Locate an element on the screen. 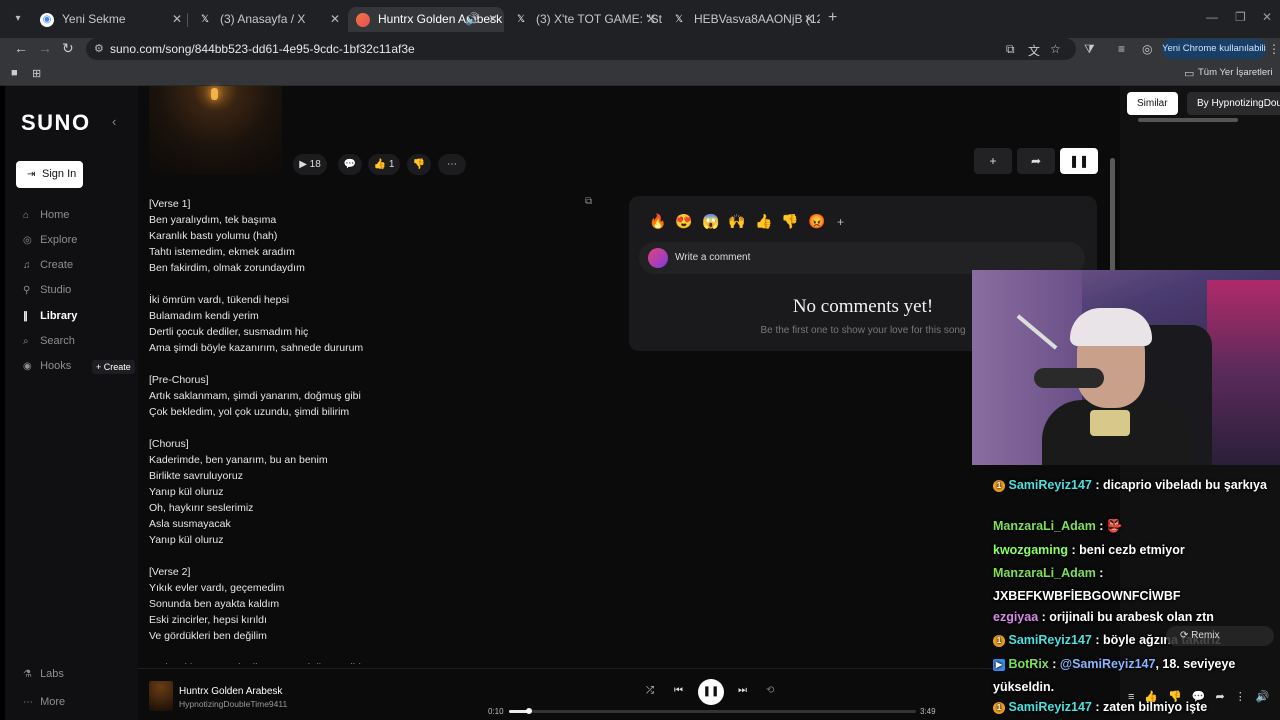 This screenshot has width=1280, height=720. tab-x-image: 𝕏 HEBVasva8AAONjB (1250×1075 ✕ is located at coordinates (742, 19).